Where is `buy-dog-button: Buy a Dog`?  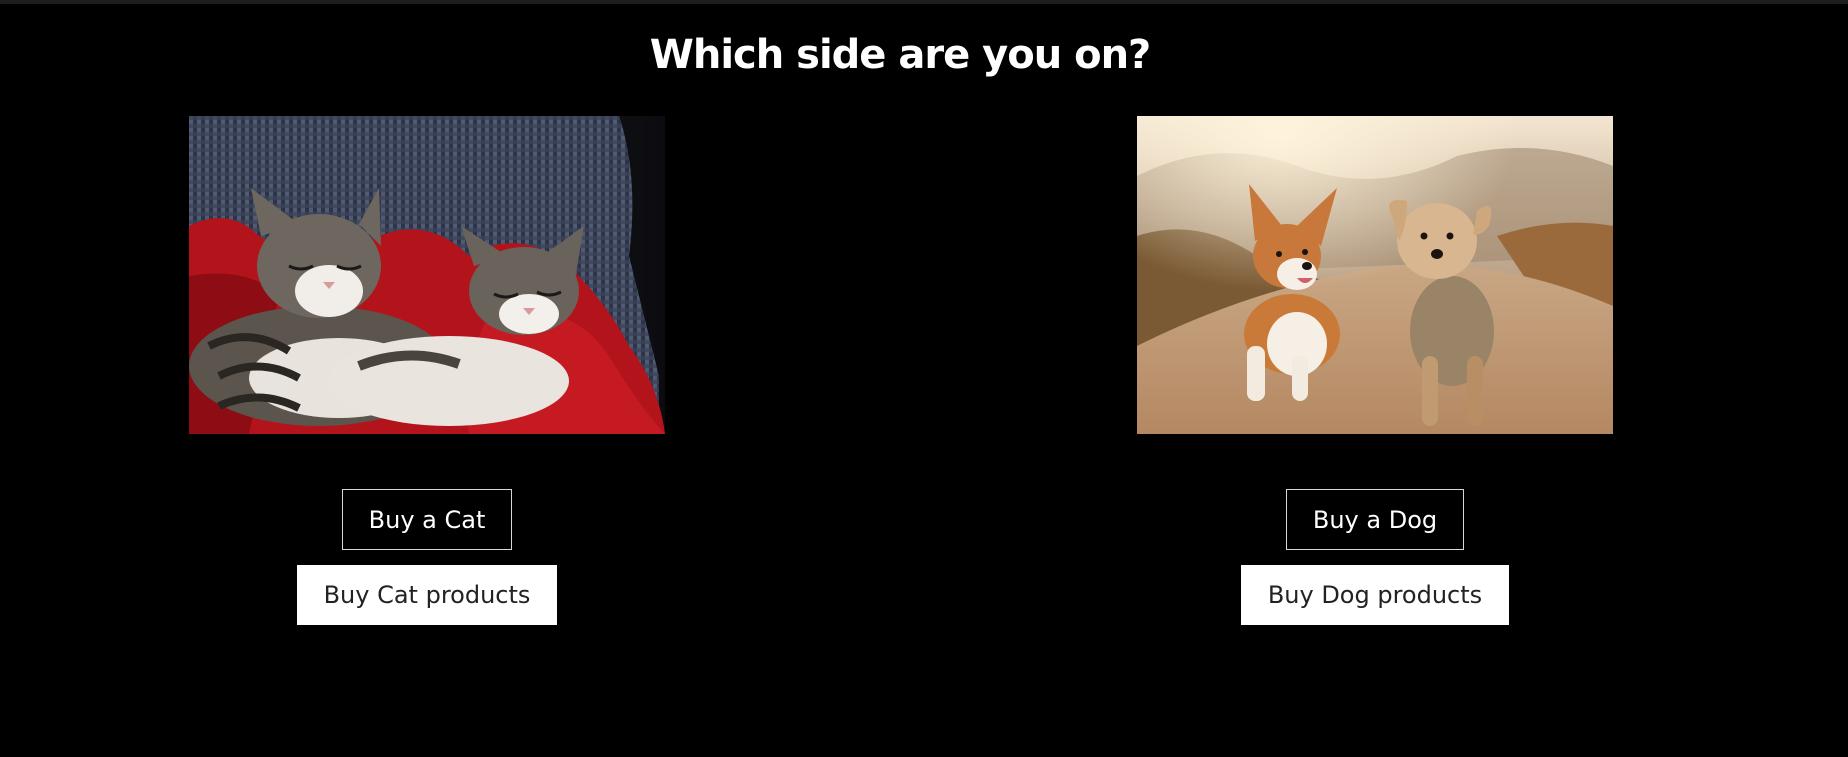 buy-dog-button: Buy a Dog is located at coordinates (1375, 519).